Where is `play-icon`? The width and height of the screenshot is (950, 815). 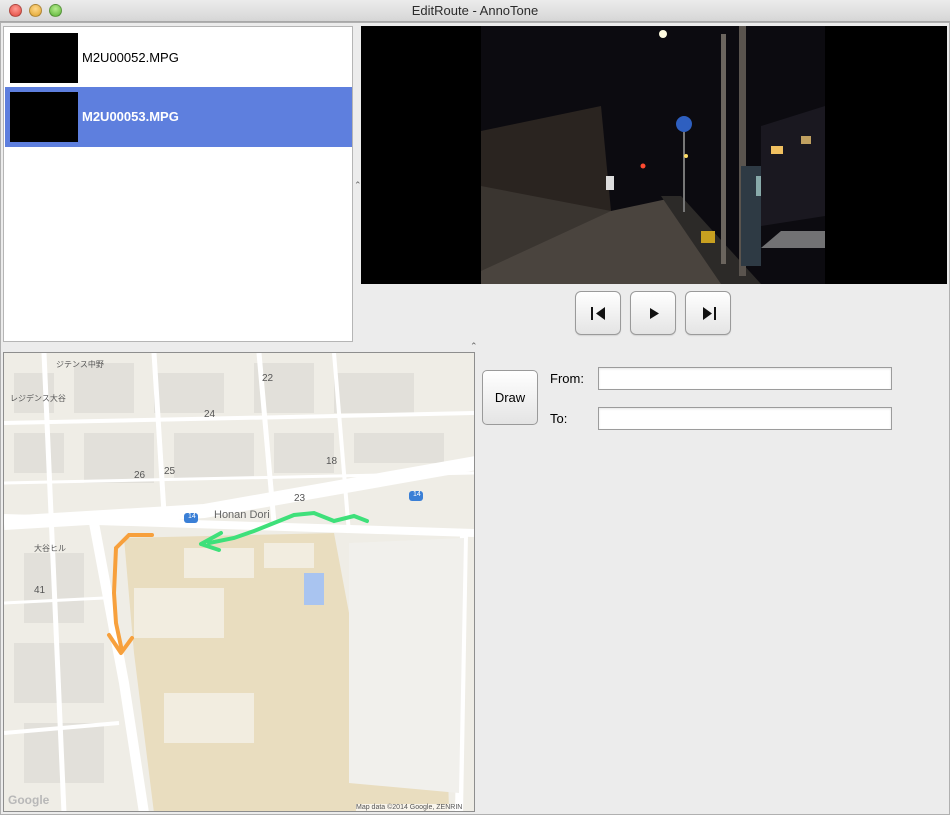 play-icon is located at coordinates (654, 313).